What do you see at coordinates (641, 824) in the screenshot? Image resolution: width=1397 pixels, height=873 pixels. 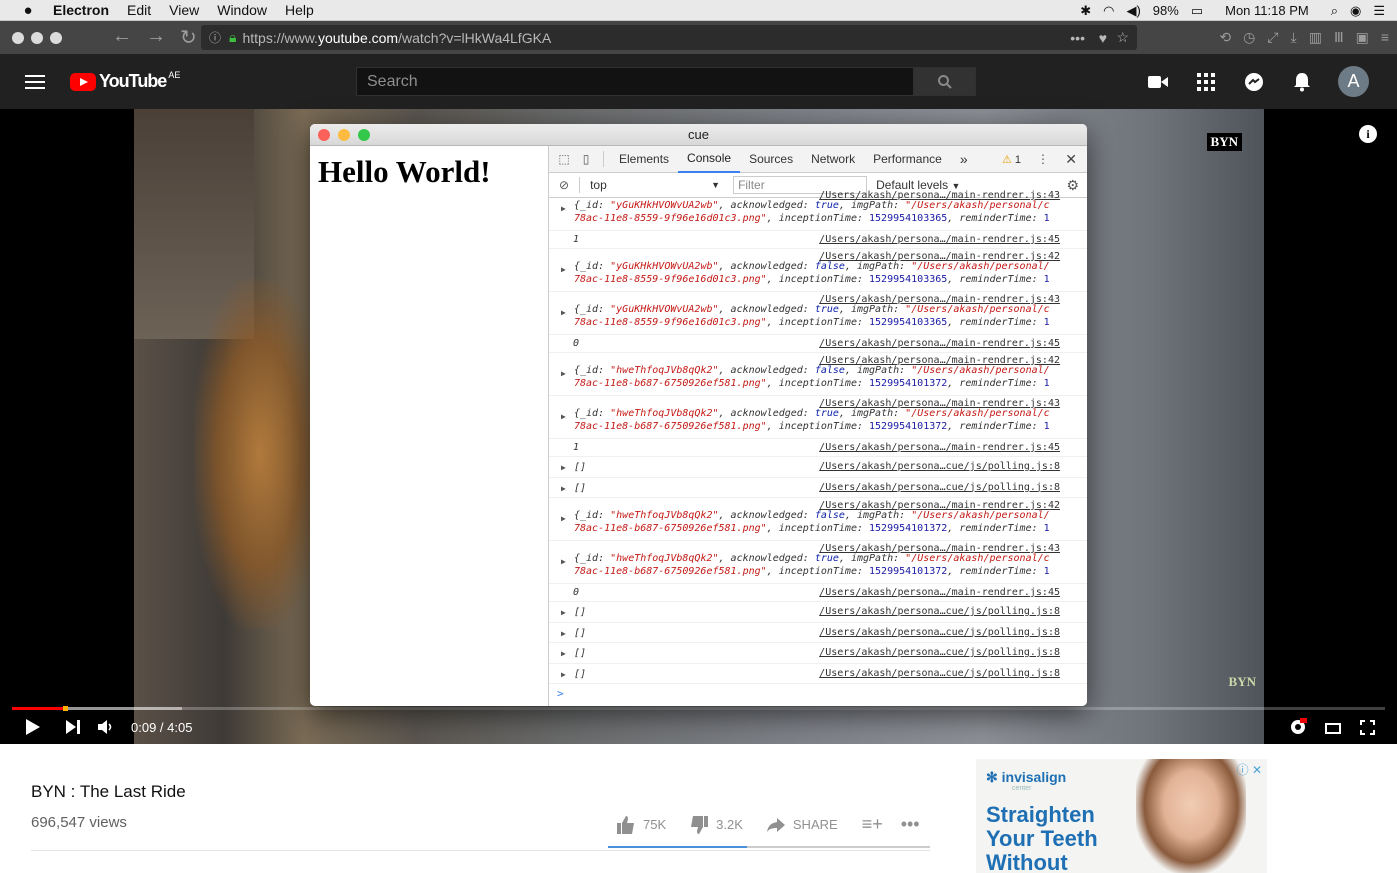 I see `like-button: 75K` at bounding box center [641, 824].